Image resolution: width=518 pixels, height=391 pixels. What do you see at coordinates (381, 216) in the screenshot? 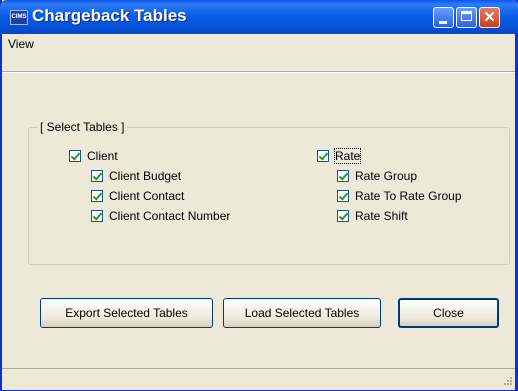
I see `checkbox-label: Rate Shift` at bounding box center [381, 216].